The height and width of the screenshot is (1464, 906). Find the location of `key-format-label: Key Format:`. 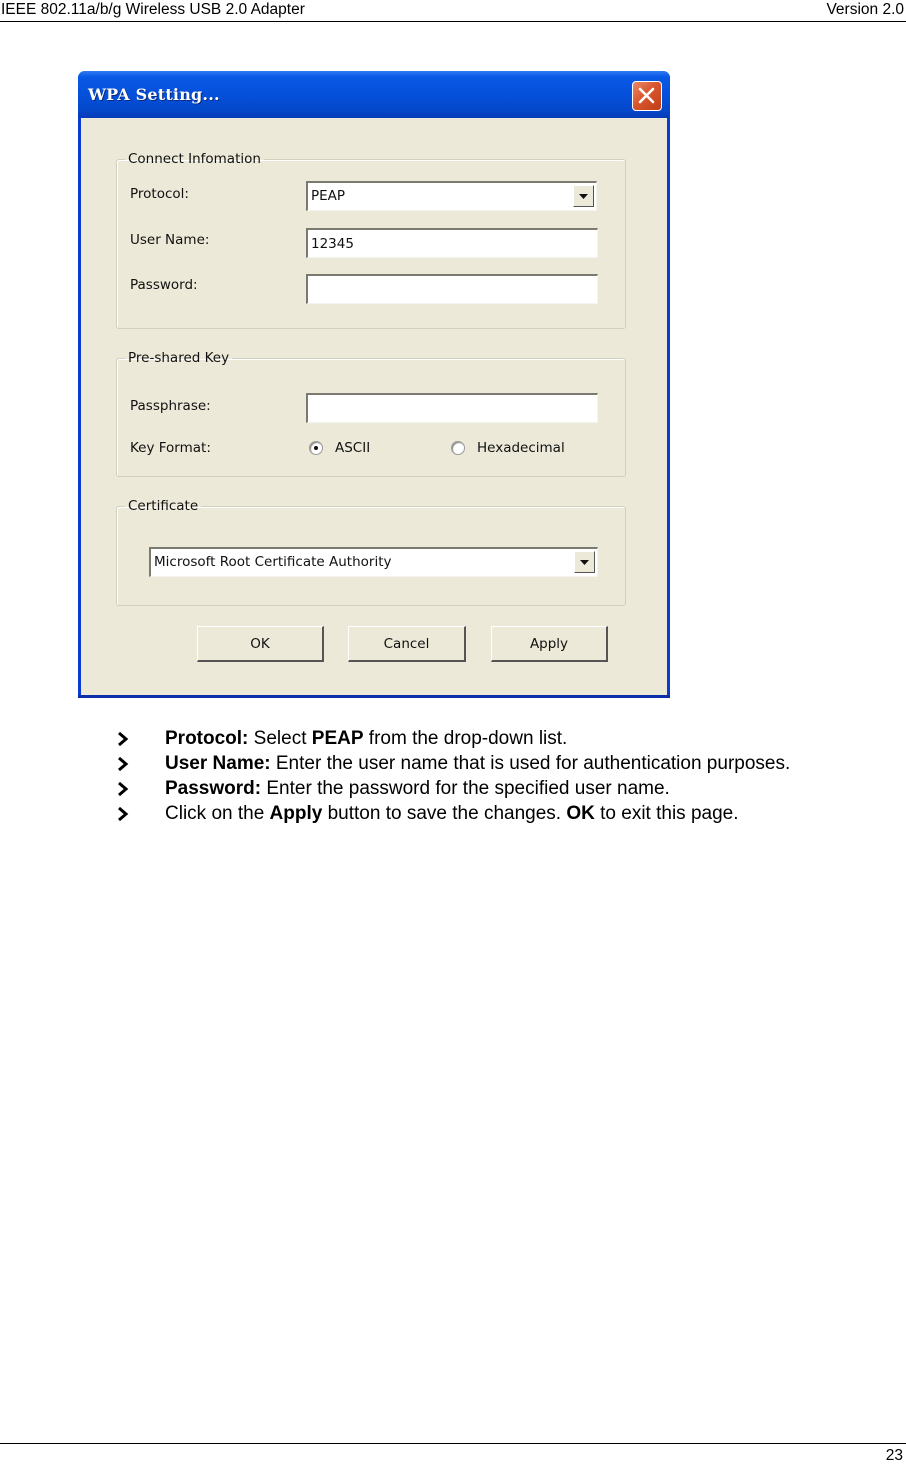

key-format-label: Key Format: is located at coordinates (170, 448).